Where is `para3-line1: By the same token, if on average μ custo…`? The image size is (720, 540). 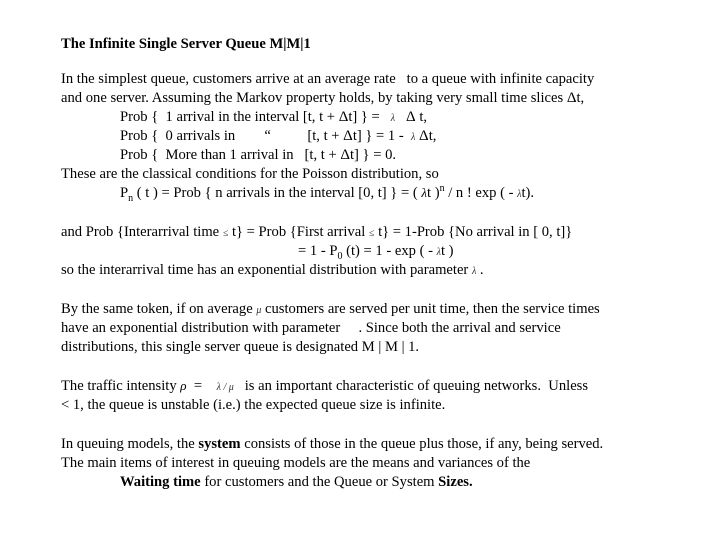
para3-line1: By the same token, if on average μ custo… is located at coordinates (330, 310).